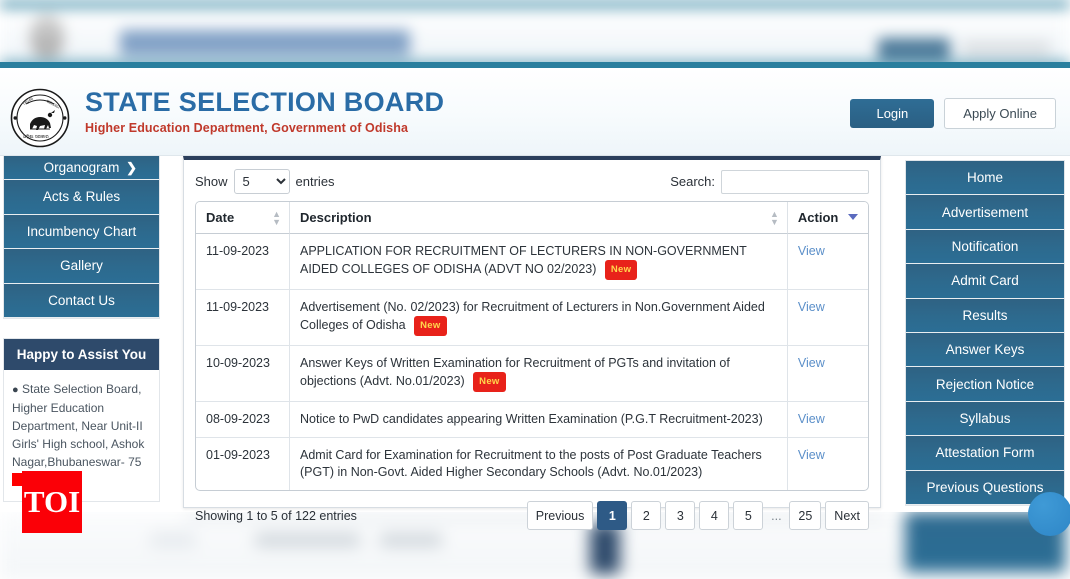 This screenshot has height=579, width=1070. Describe the element at coordinates (36, 136) in the screenshot. I see `svg-text: ଓଡ଼ିଶା ସରକାର` at that location.